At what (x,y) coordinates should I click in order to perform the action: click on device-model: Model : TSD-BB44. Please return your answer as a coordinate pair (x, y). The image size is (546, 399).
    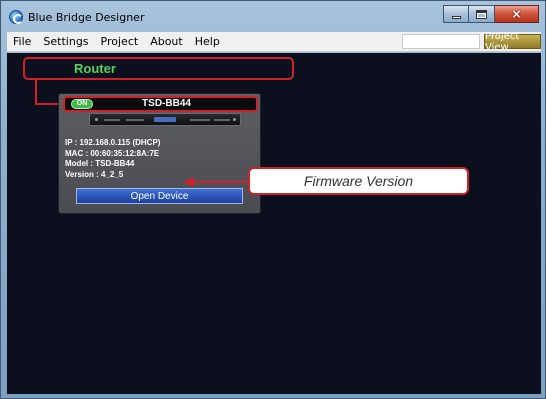
    Looking at the image, I should click on (100, 163).